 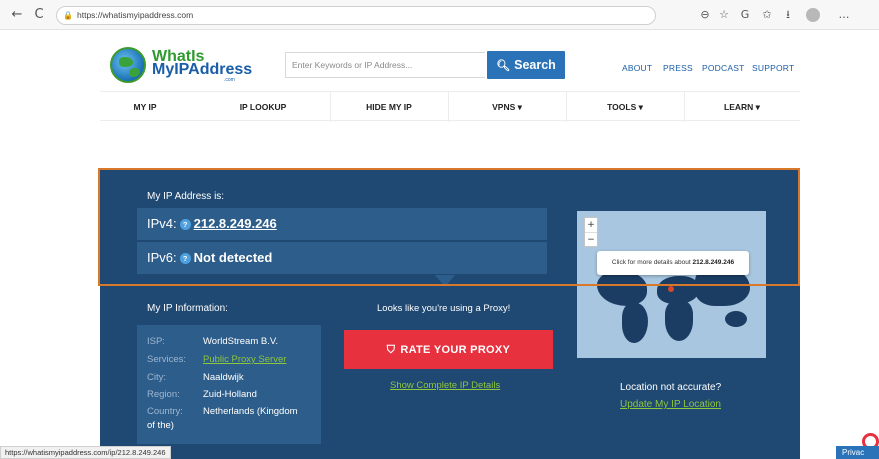 I want to click on rate-proxy-label: RATE YOUR PROXY, so click(x=455, y=350).